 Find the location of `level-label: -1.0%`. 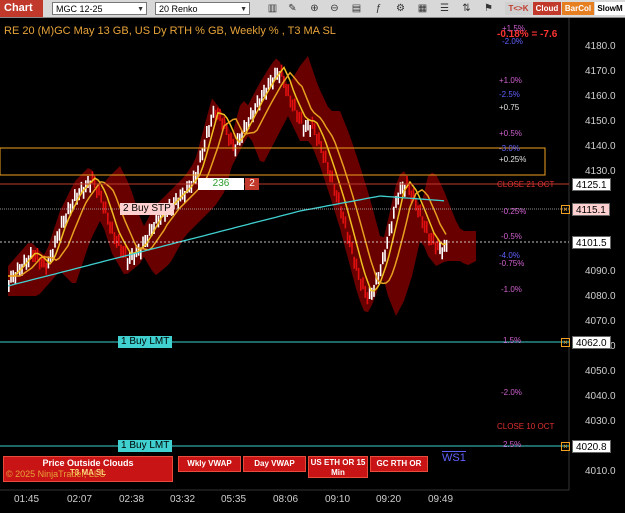

level-label: -1.0% is located at coordinates (511, 289).